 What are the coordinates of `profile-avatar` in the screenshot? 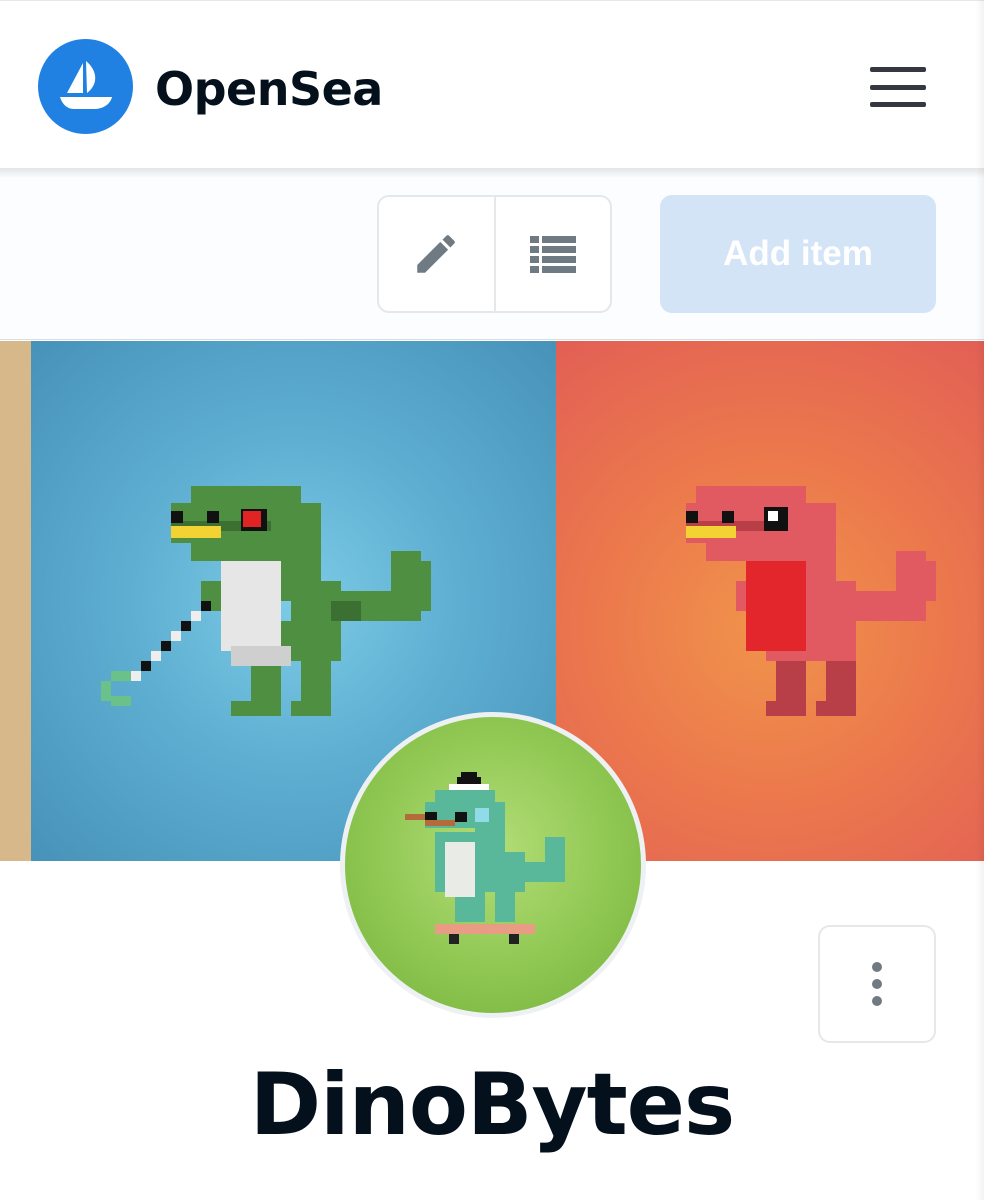 It's located at (493, 865).